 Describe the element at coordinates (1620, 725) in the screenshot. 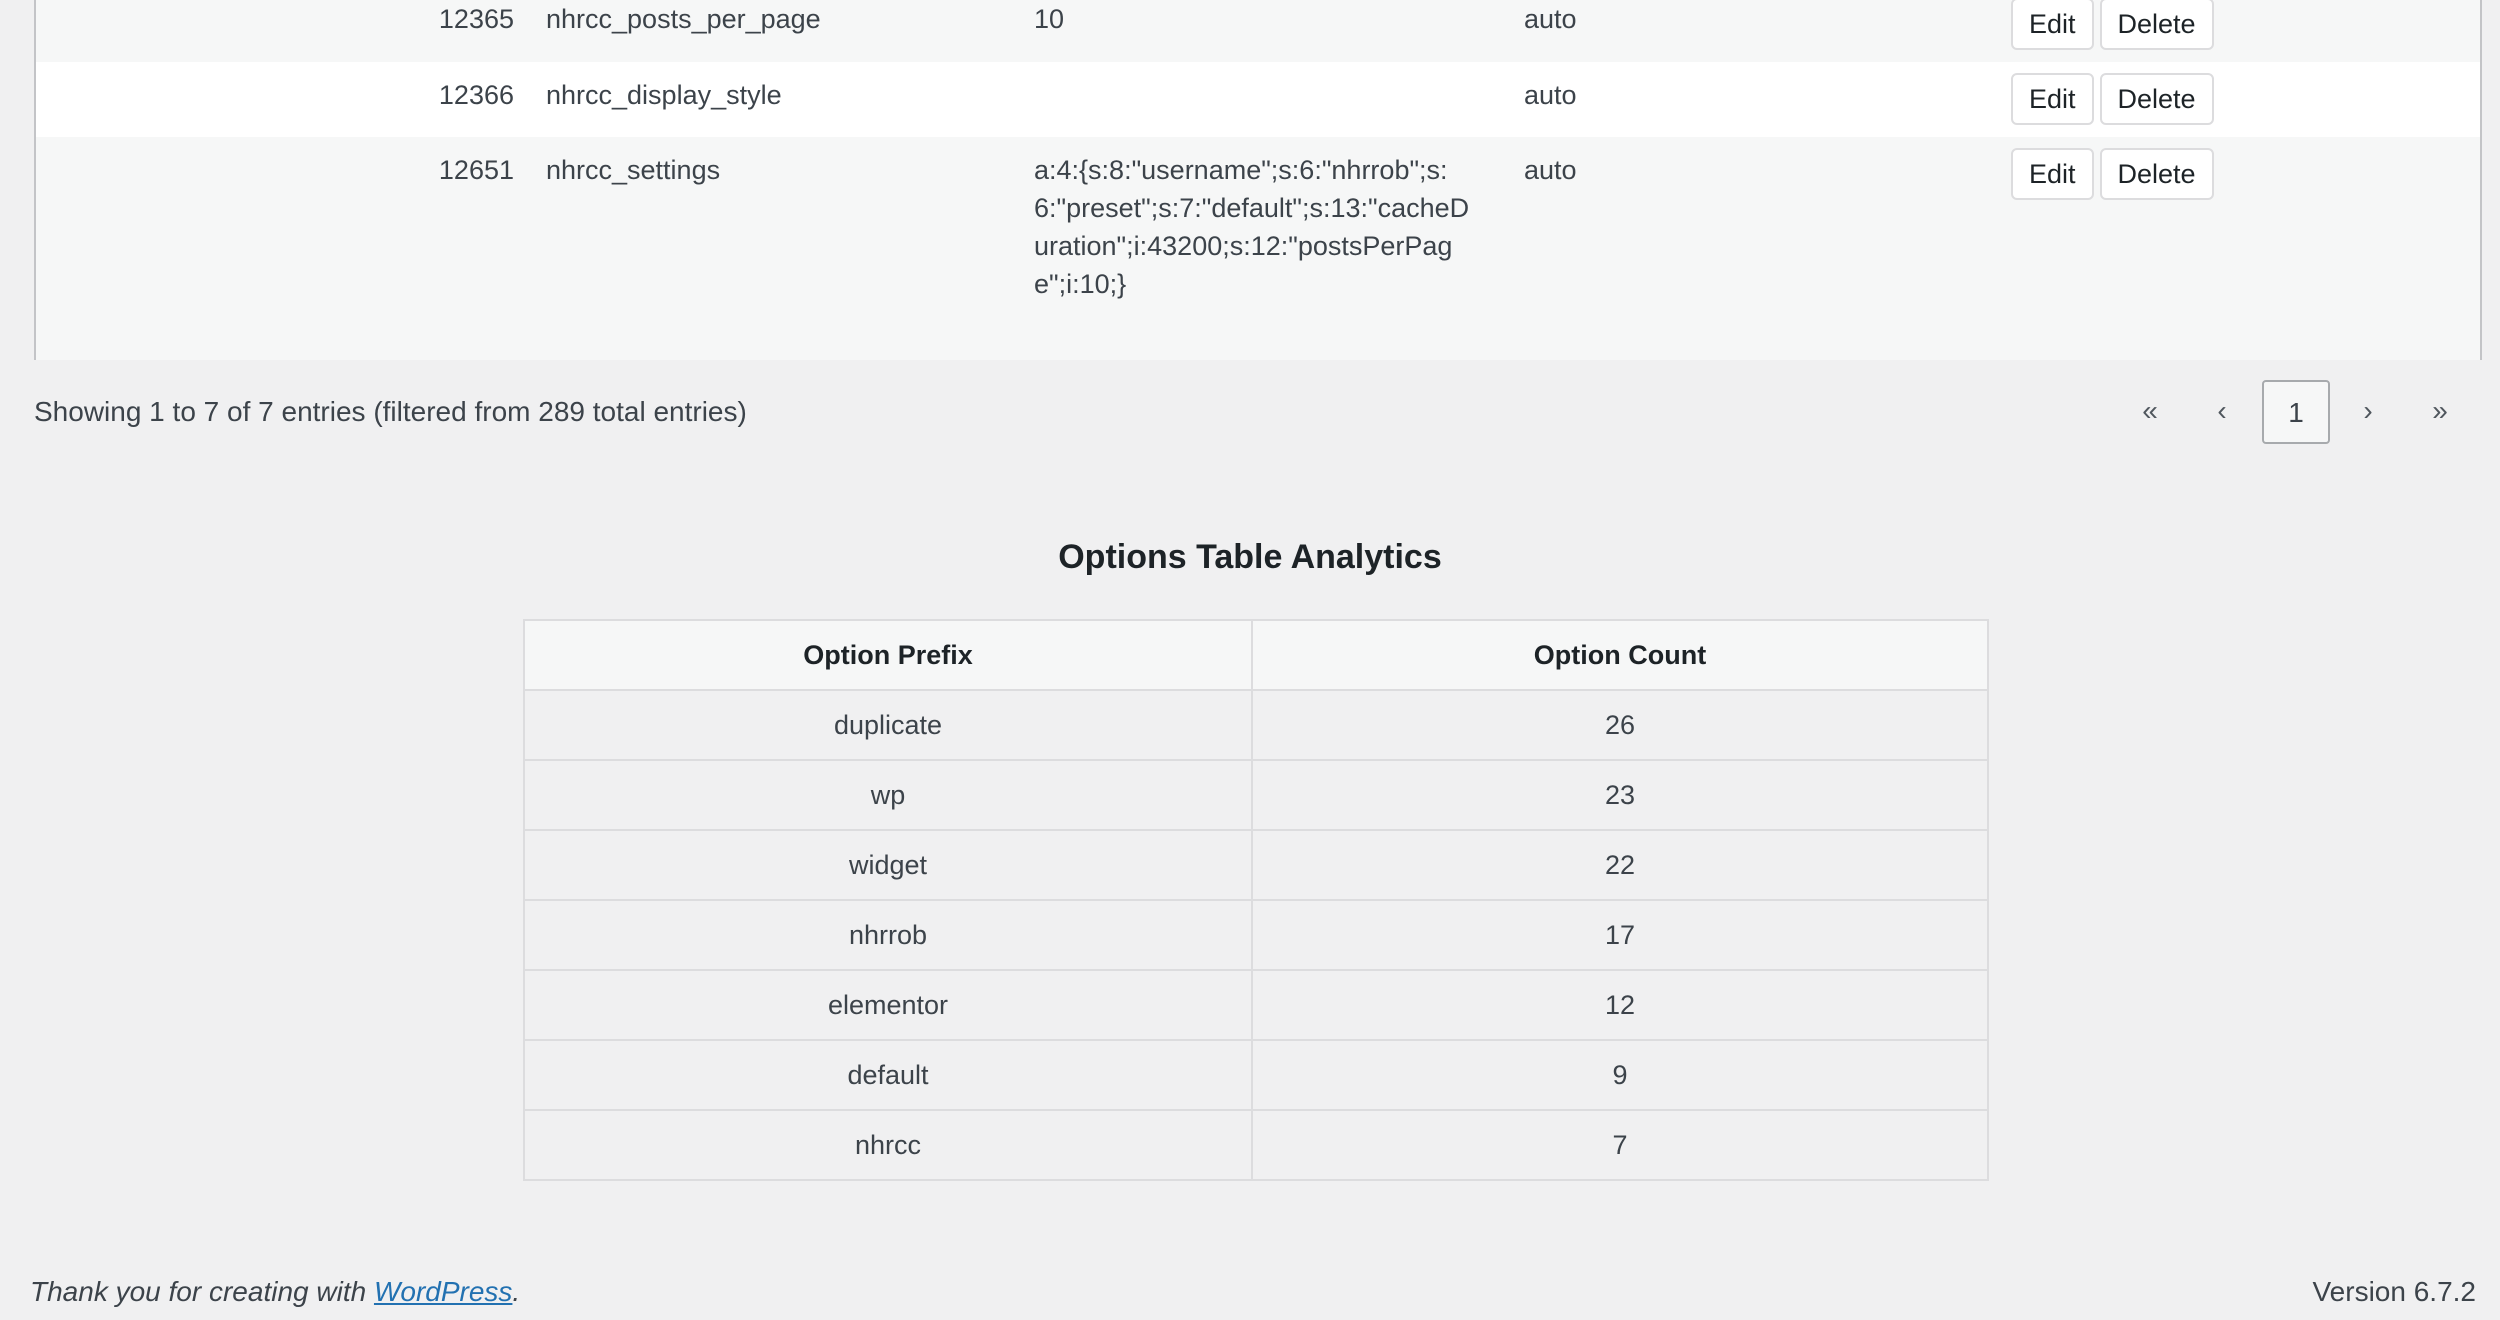

I see `option-count-cell: 26` at that location.